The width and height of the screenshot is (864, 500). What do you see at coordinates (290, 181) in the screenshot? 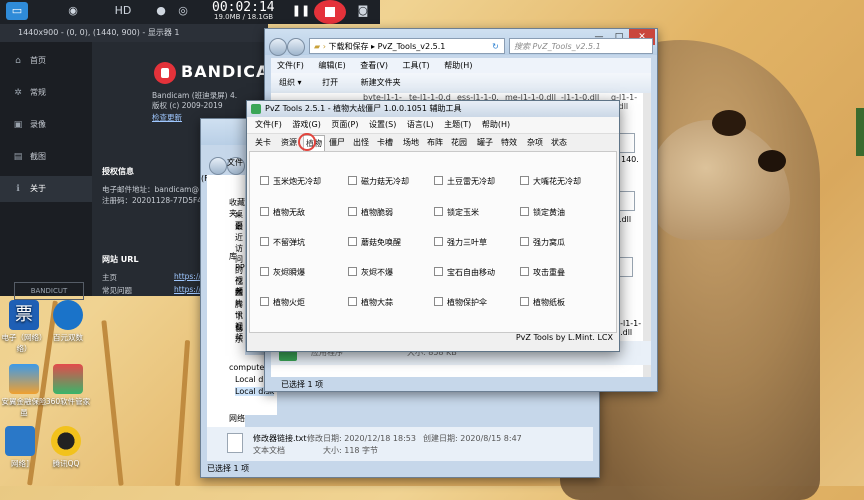
I see `option-checkbox: 玉米炮无冷却` at bounding box center [290, 181].